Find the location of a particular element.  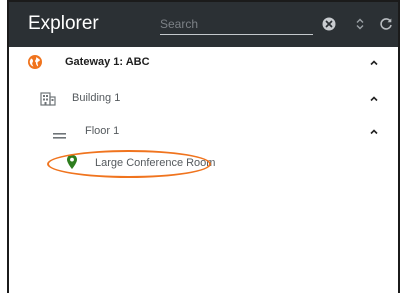

tree-item-label: Floor 1 is located at coordinates (102, 131).